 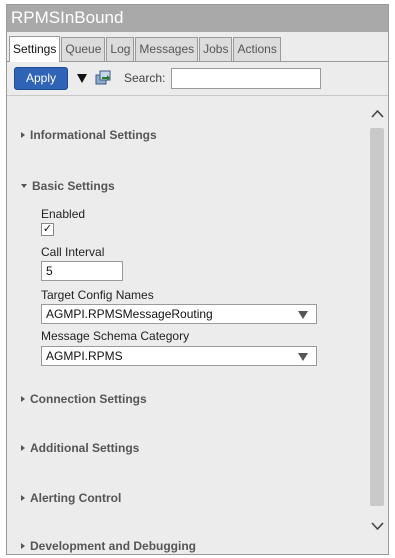 What do you see at coordinates (73, 252) in the screenshot?
I see `call-interval-label: Call Interval` at bounding box center [73, 252].